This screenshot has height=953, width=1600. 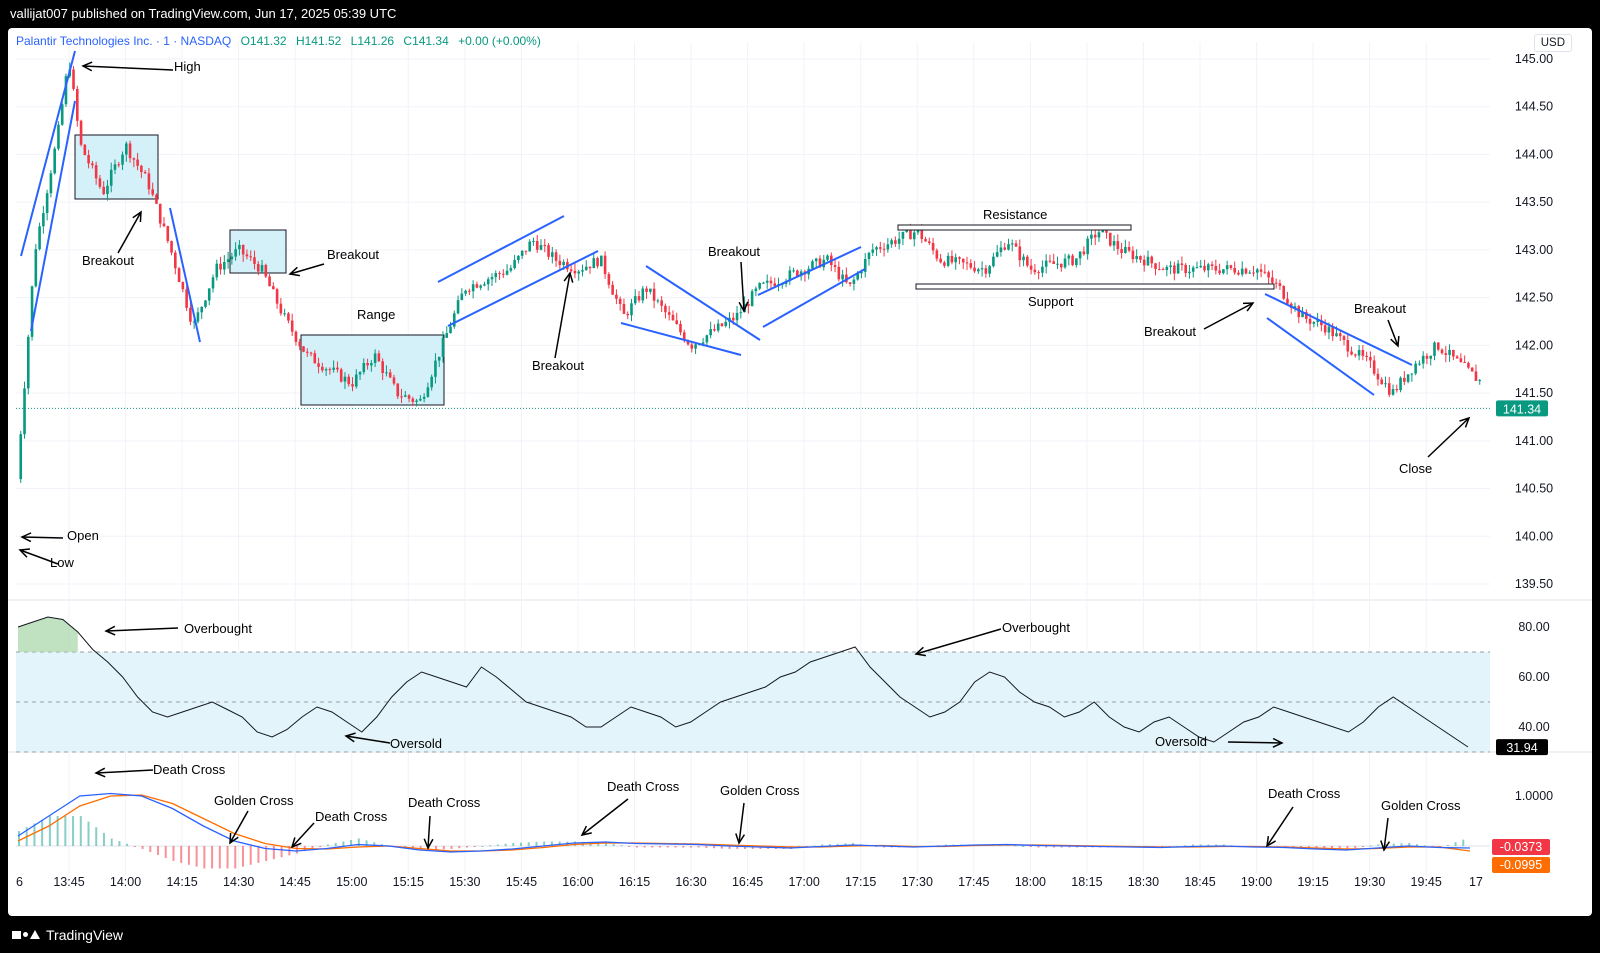 I want to click on ohlc-close: C141.34, so click(x=426, y=41).